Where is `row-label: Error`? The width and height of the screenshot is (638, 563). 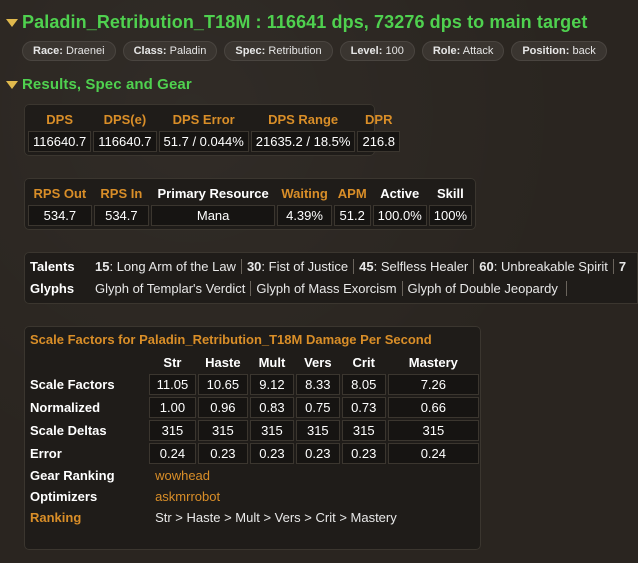
row-label: Error is located at coordinates (46, 453).